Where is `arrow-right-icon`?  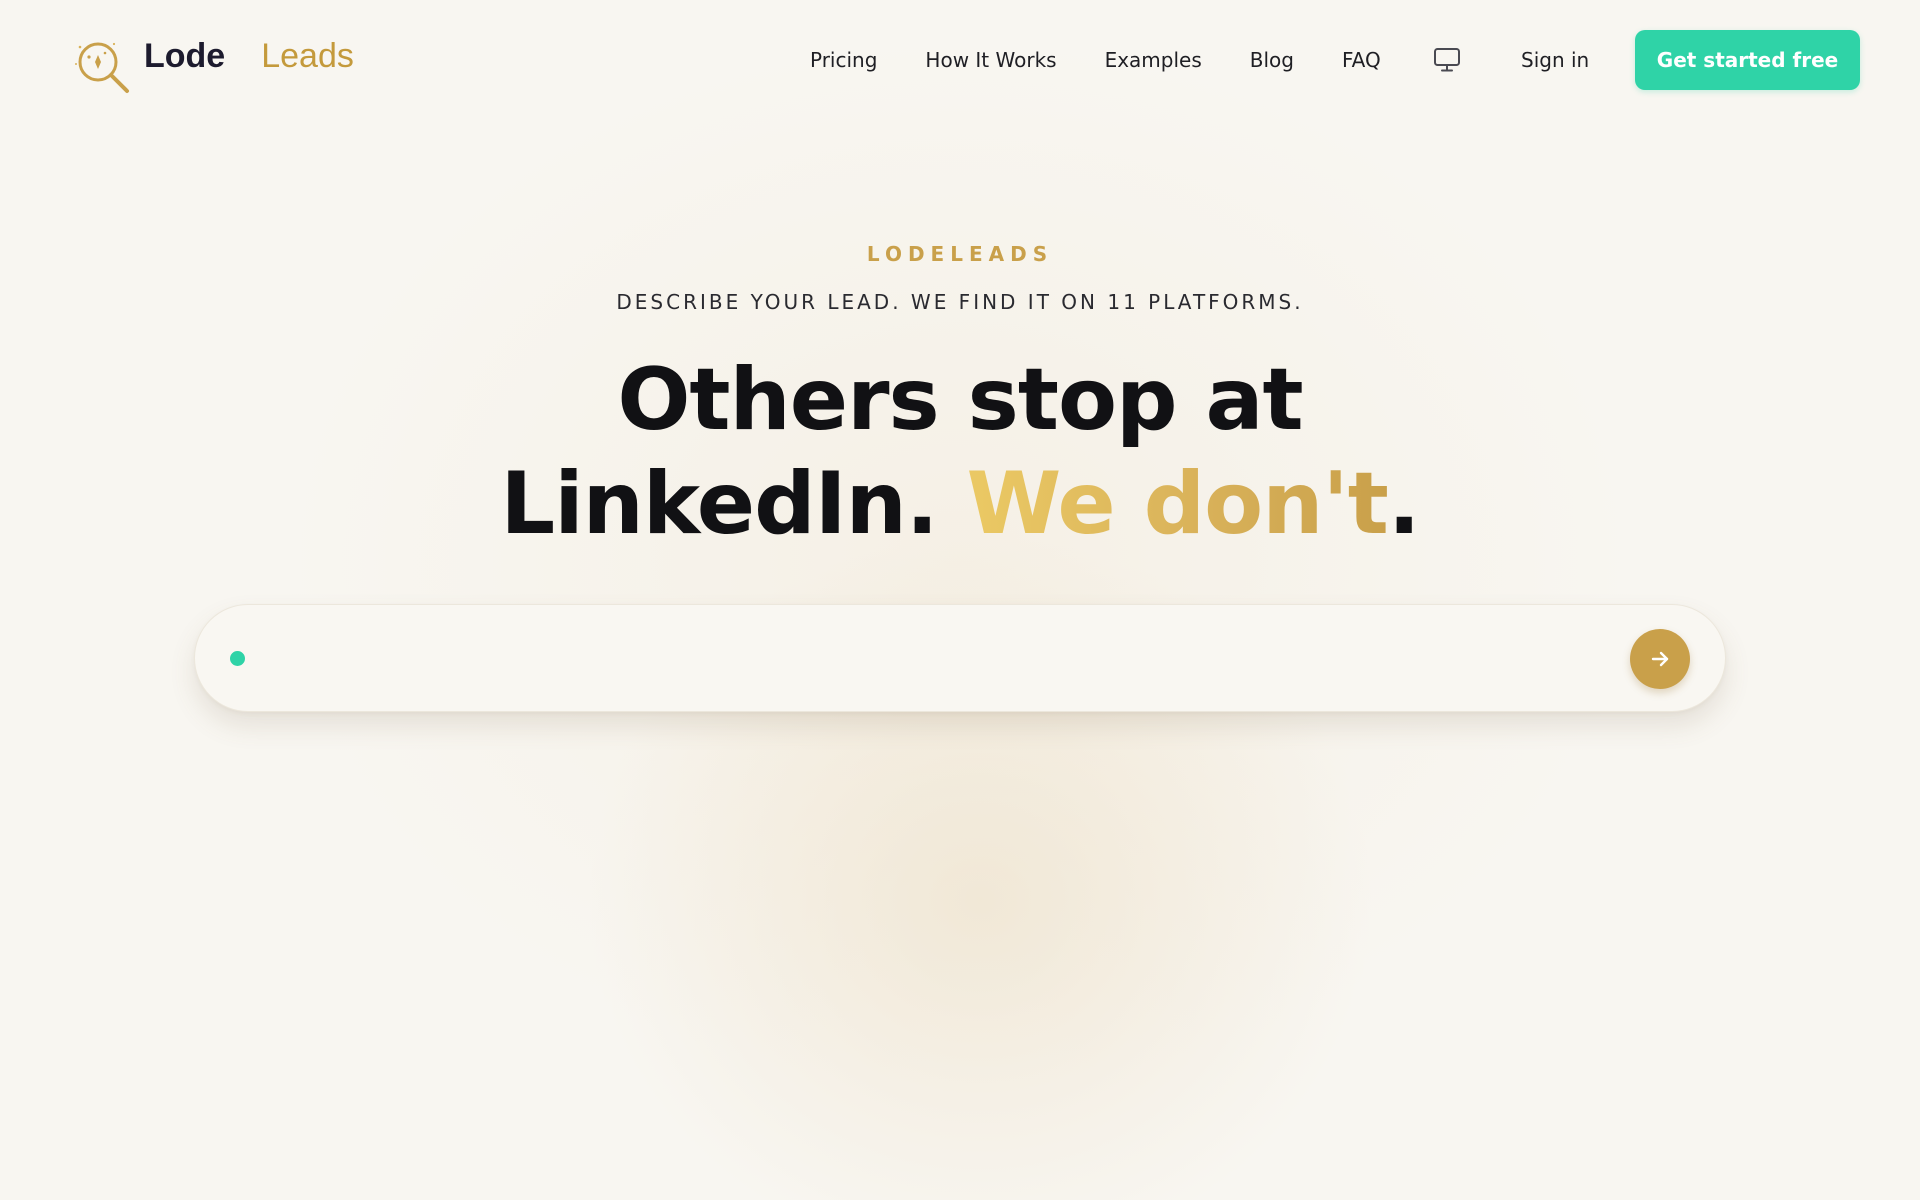
arrow-right-icon is located at coordinates (1660, 659).